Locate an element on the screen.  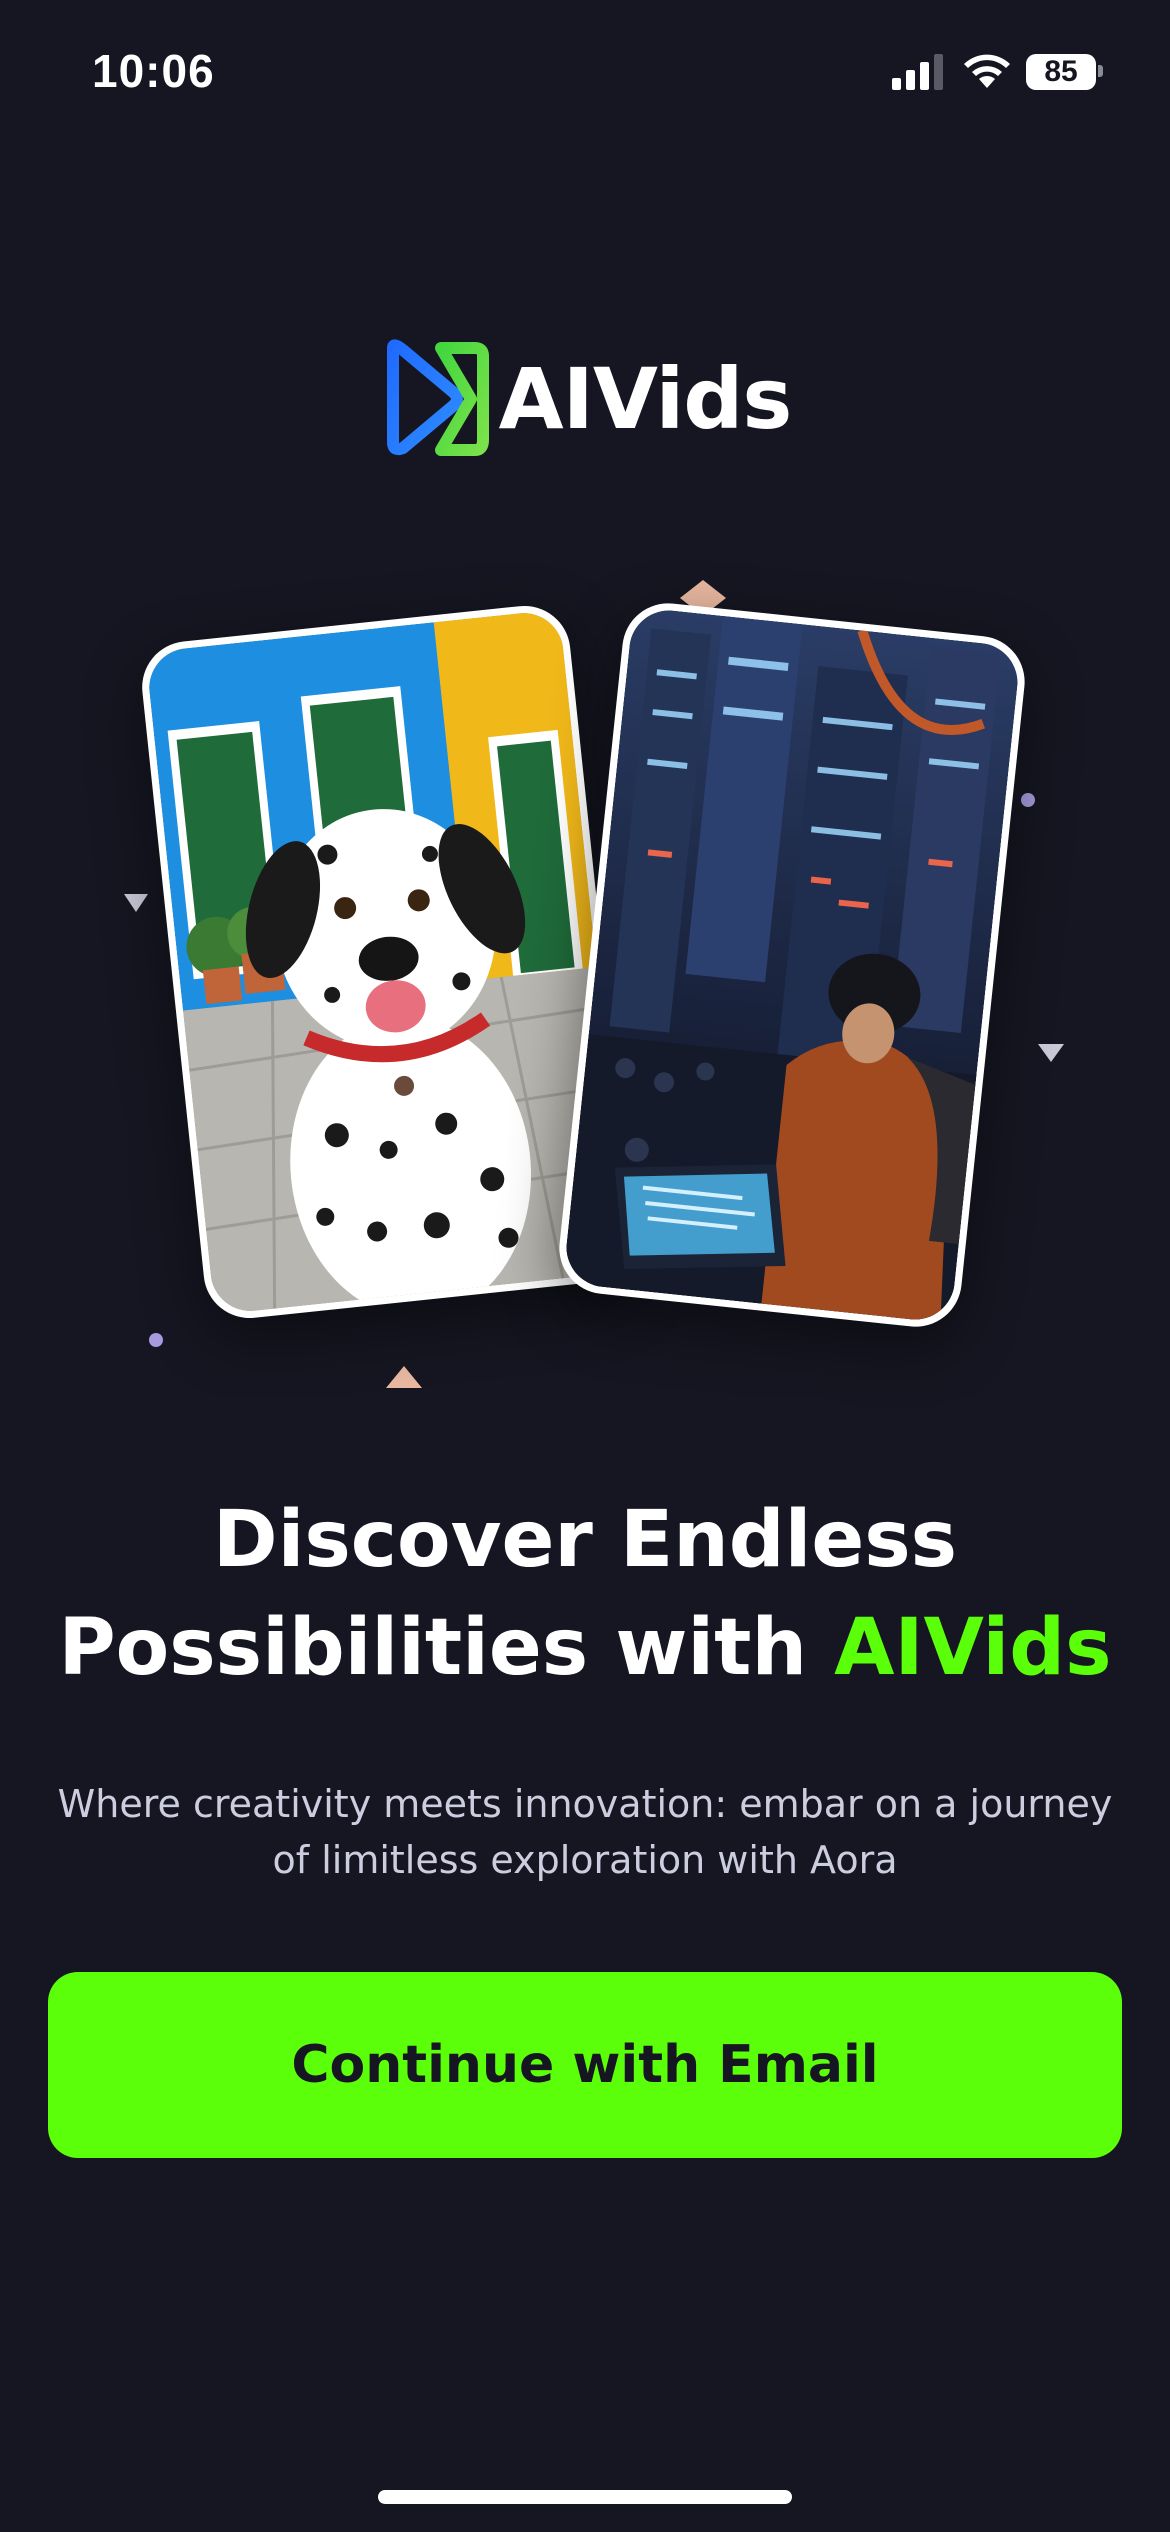
wifi-icon is located at coordinates (987, 71).